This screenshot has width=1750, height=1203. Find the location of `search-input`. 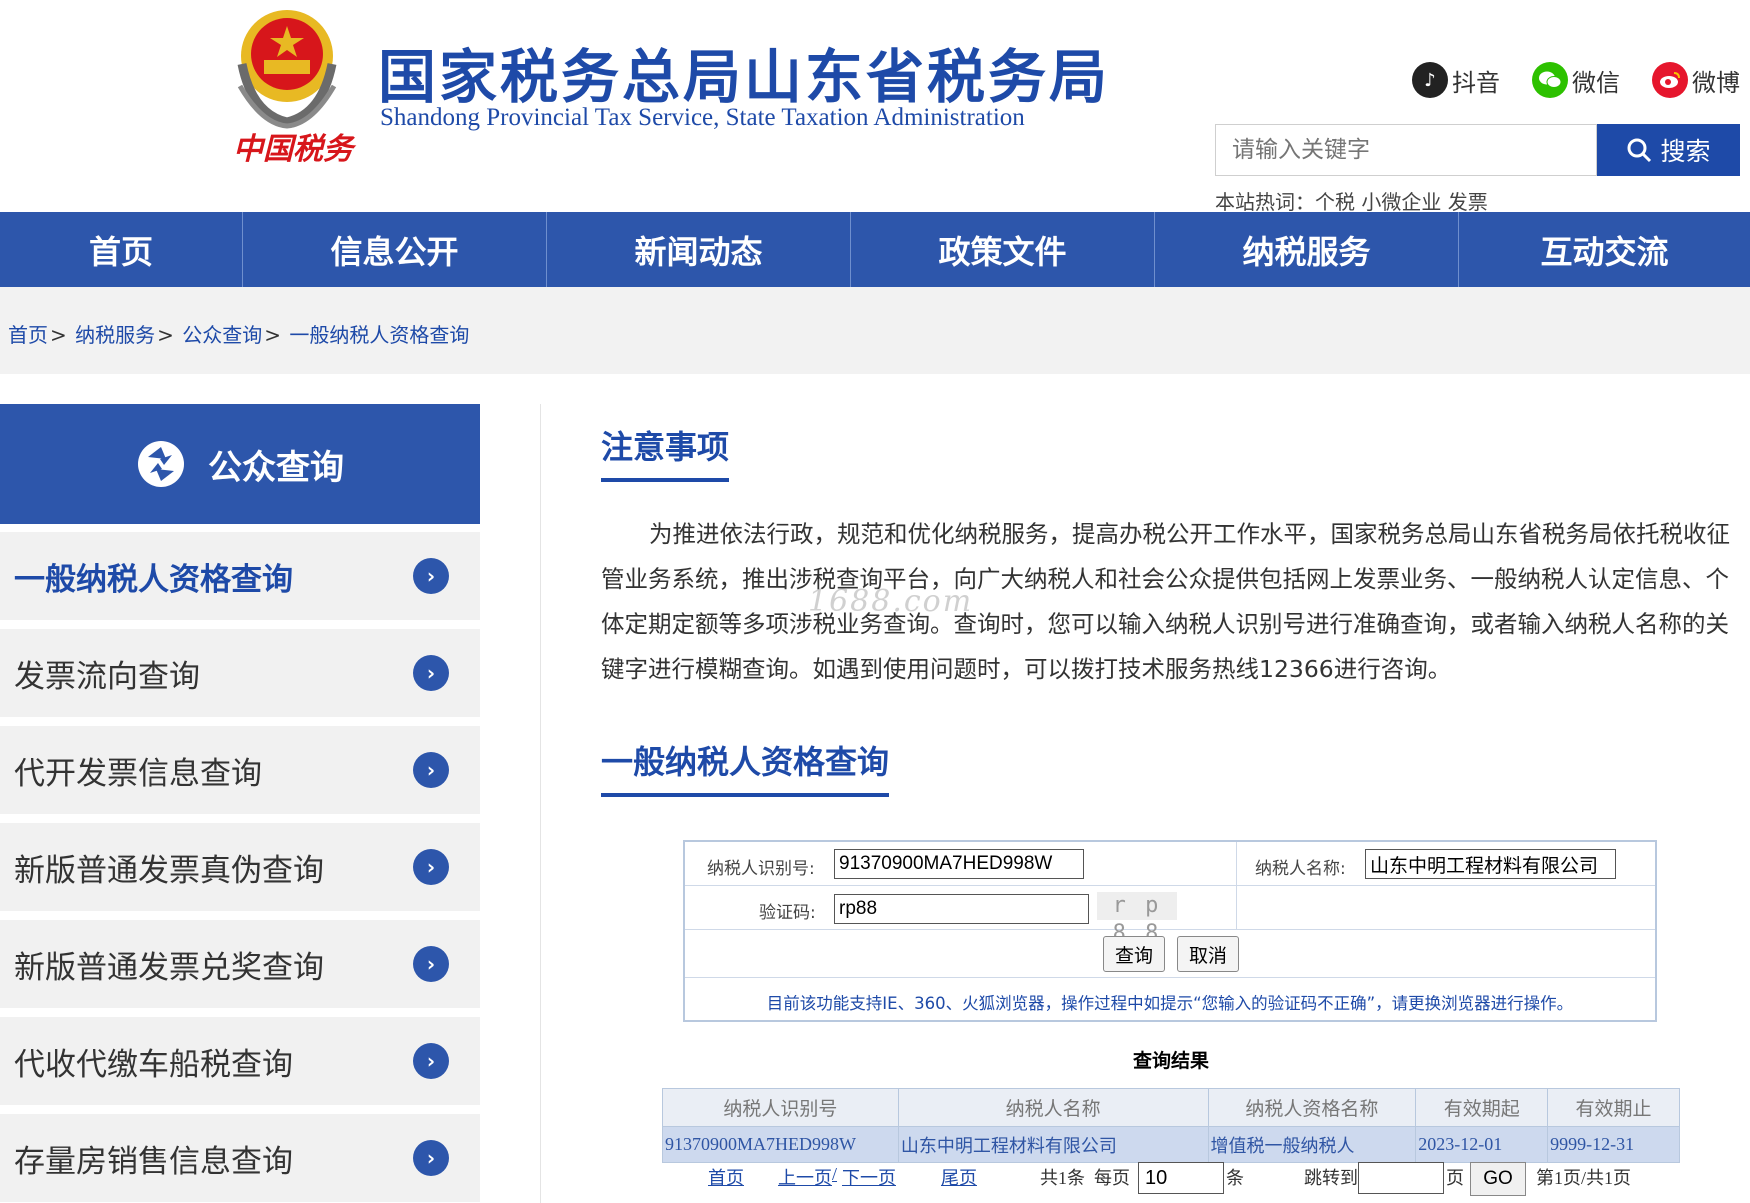

search-input is located at coordinates (1406, 150).